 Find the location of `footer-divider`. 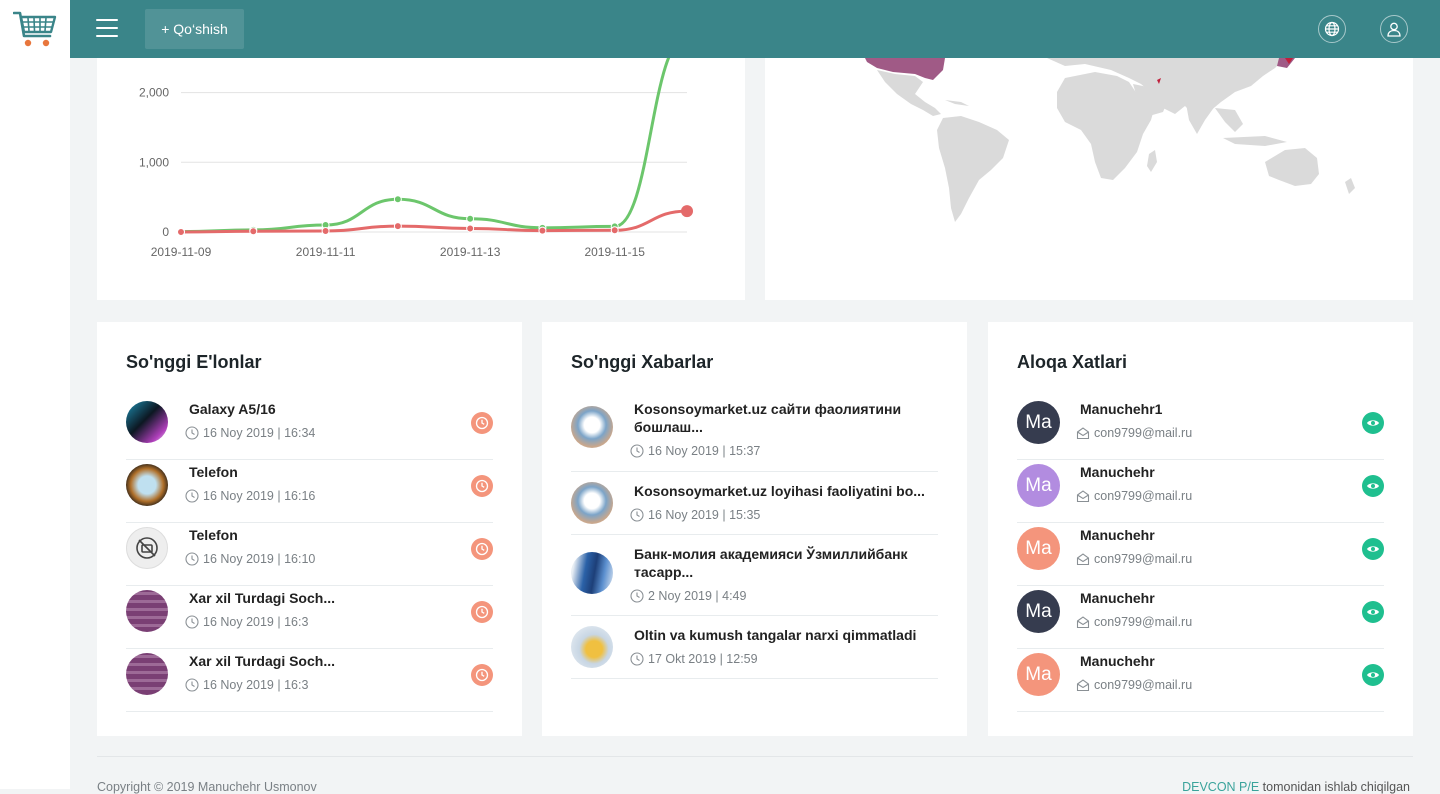

footer-divider is located at coordinates (755, 756).